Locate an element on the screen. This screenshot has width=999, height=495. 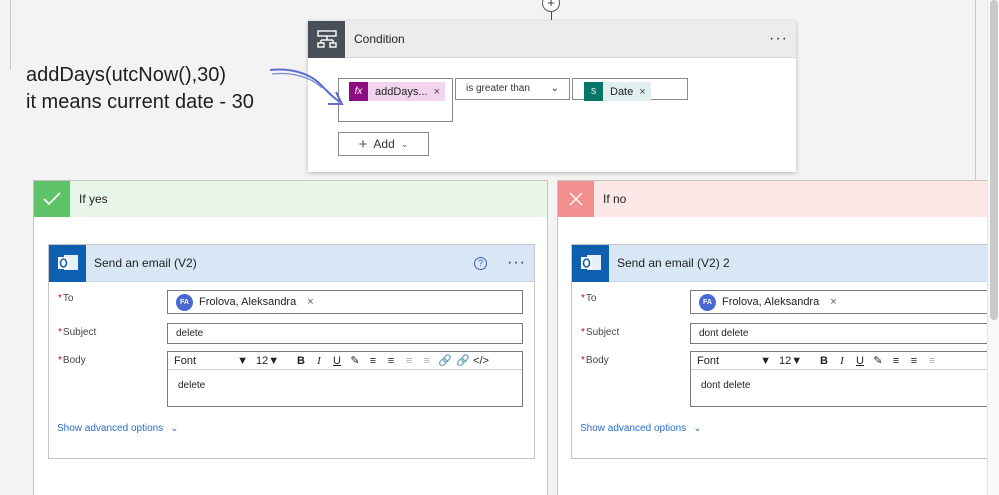
connector-line is located at coordinates (551, 16).